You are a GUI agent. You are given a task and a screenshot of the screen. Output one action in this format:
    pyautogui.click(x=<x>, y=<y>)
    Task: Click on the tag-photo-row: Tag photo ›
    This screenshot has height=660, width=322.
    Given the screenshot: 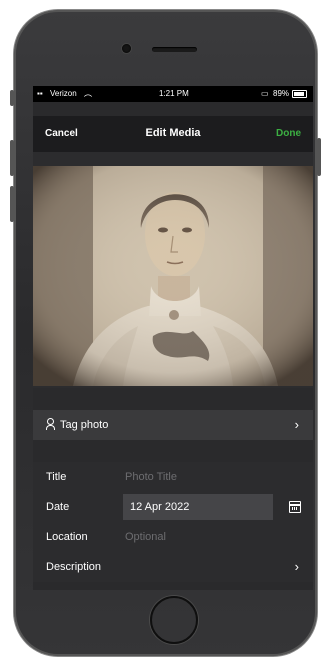 What is the action you would take?
    pyautogui.click(x=173, y=425)
    